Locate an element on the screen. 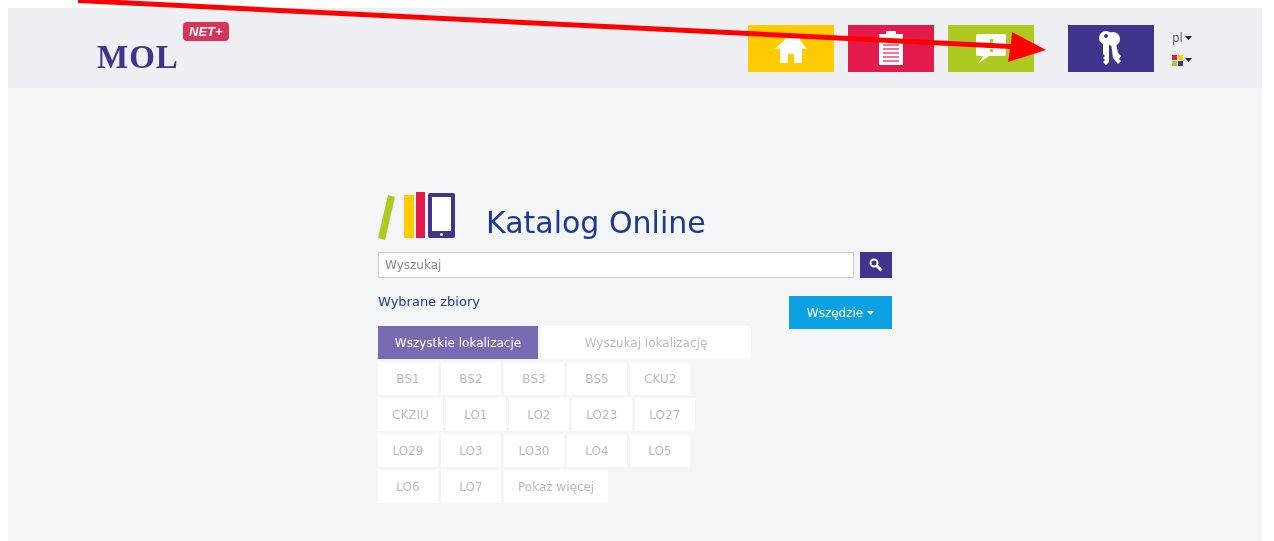  location-chip: LO29 is located at coordinates (408, 450).